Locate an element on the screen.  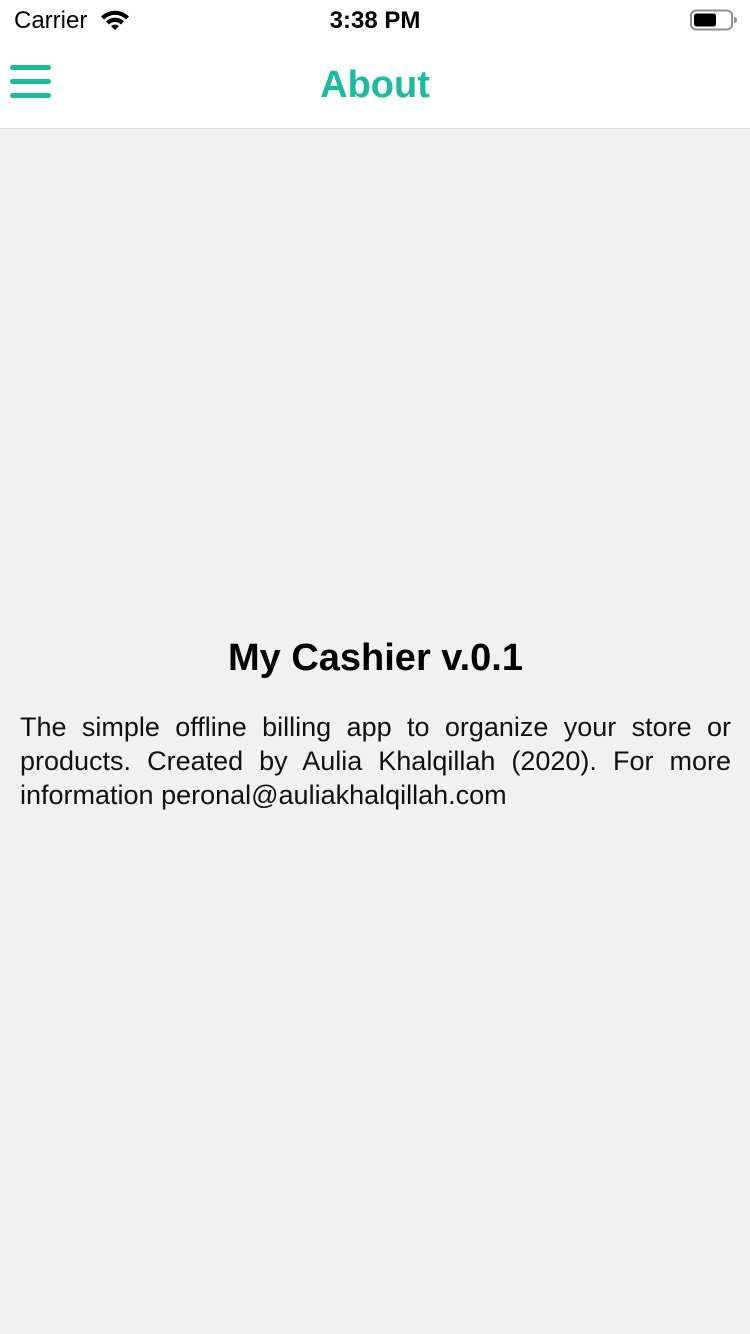
status-time: 3:38 PM is located at coordinates (375, 20).